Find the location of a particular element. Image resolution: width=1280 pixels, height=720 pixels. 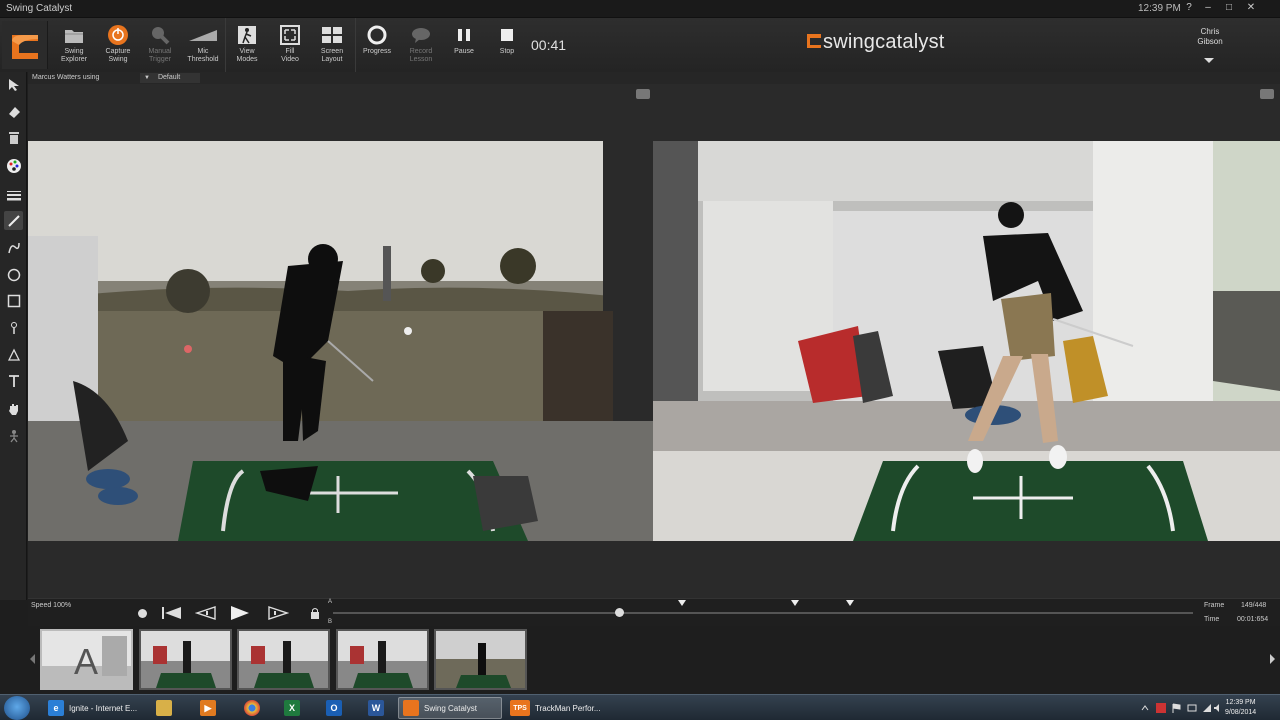

taskbar-media-player: ▶ is located at coordinates (210, 708).